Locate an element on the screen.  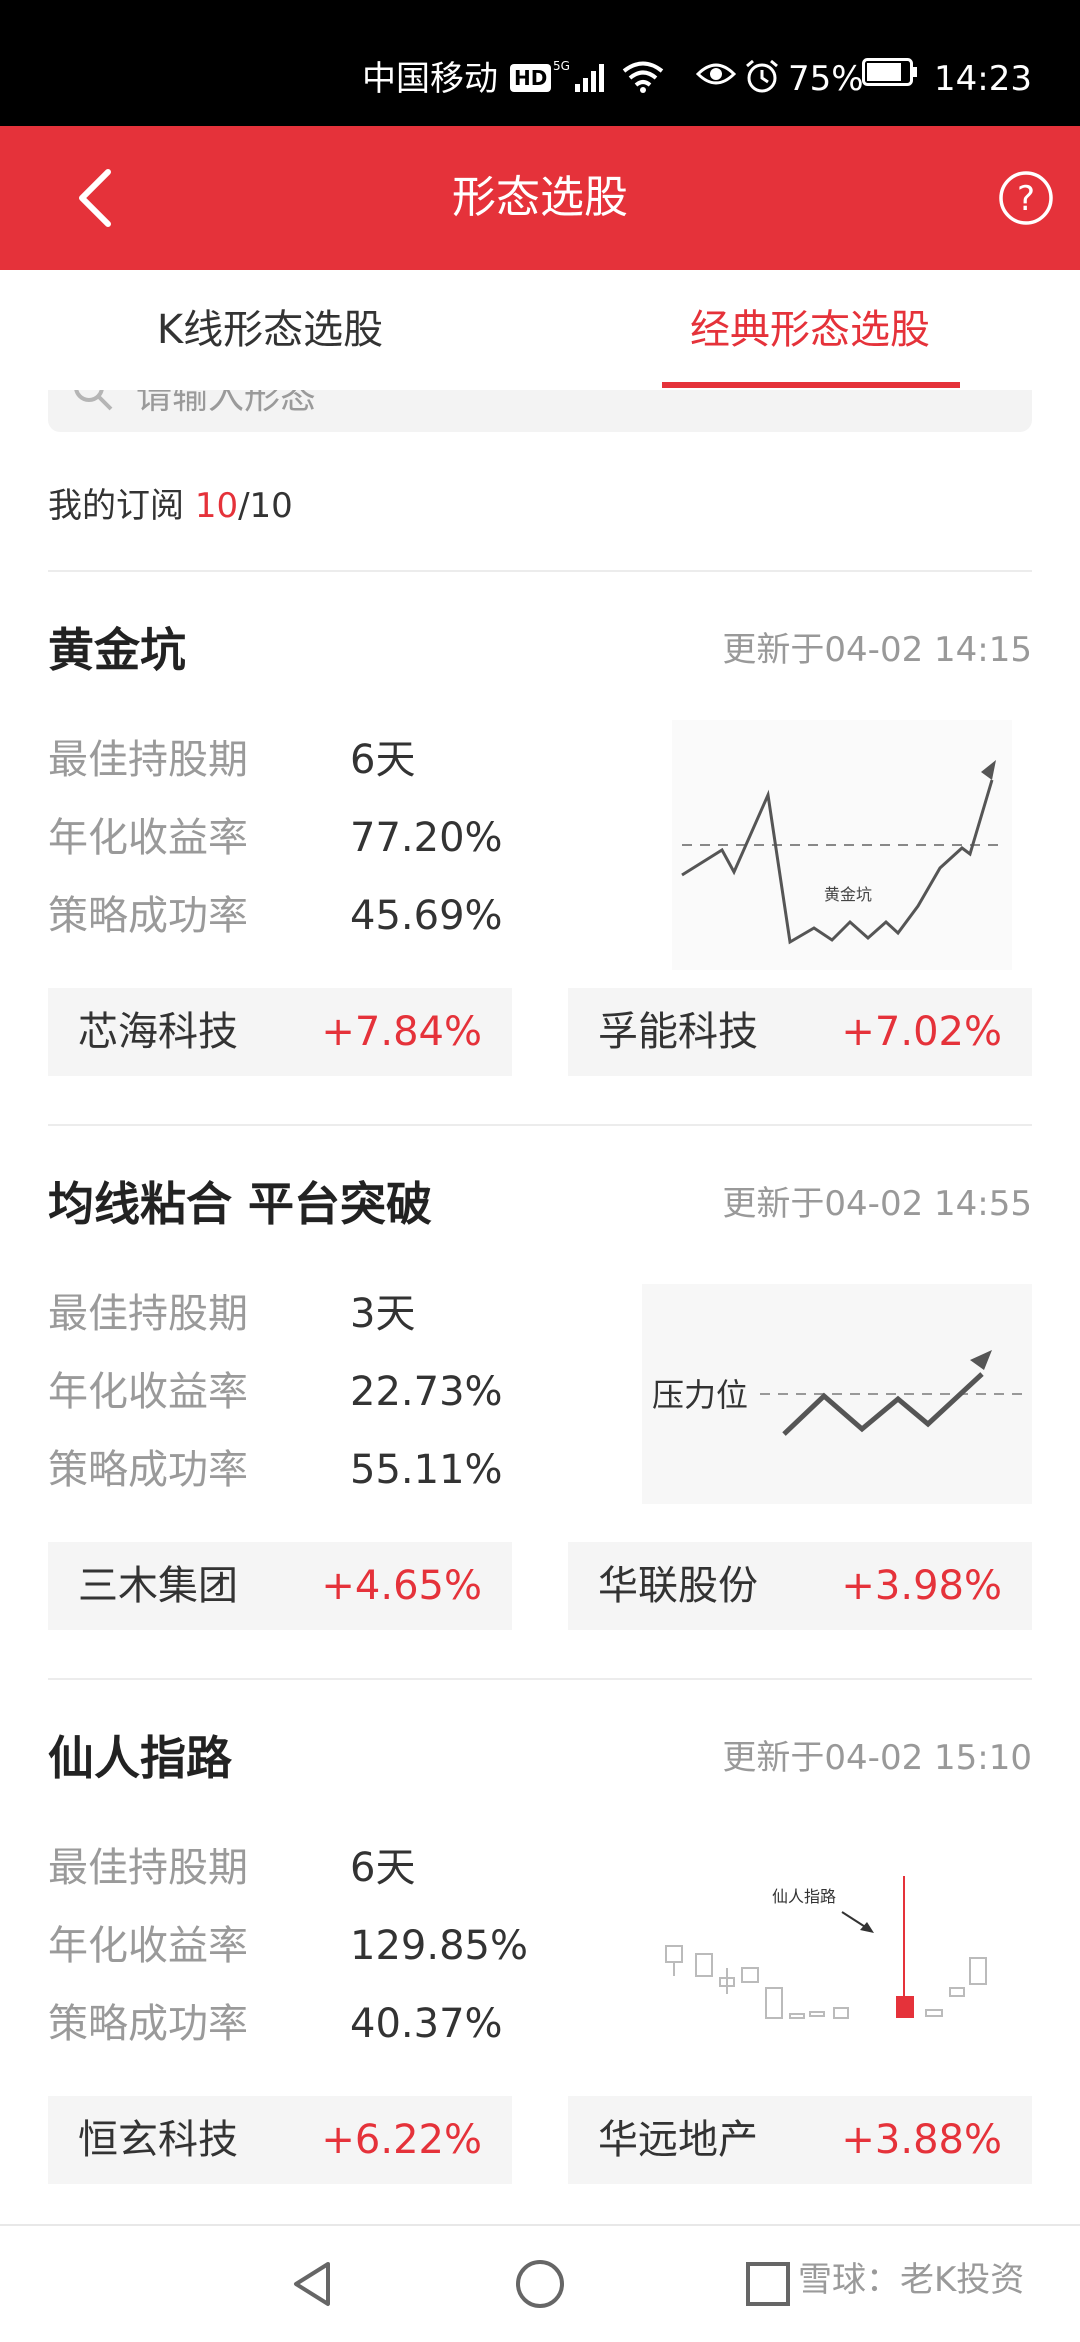
system-nav-bar: 雪球：老K投资 is located at coordinates (540, 2283).